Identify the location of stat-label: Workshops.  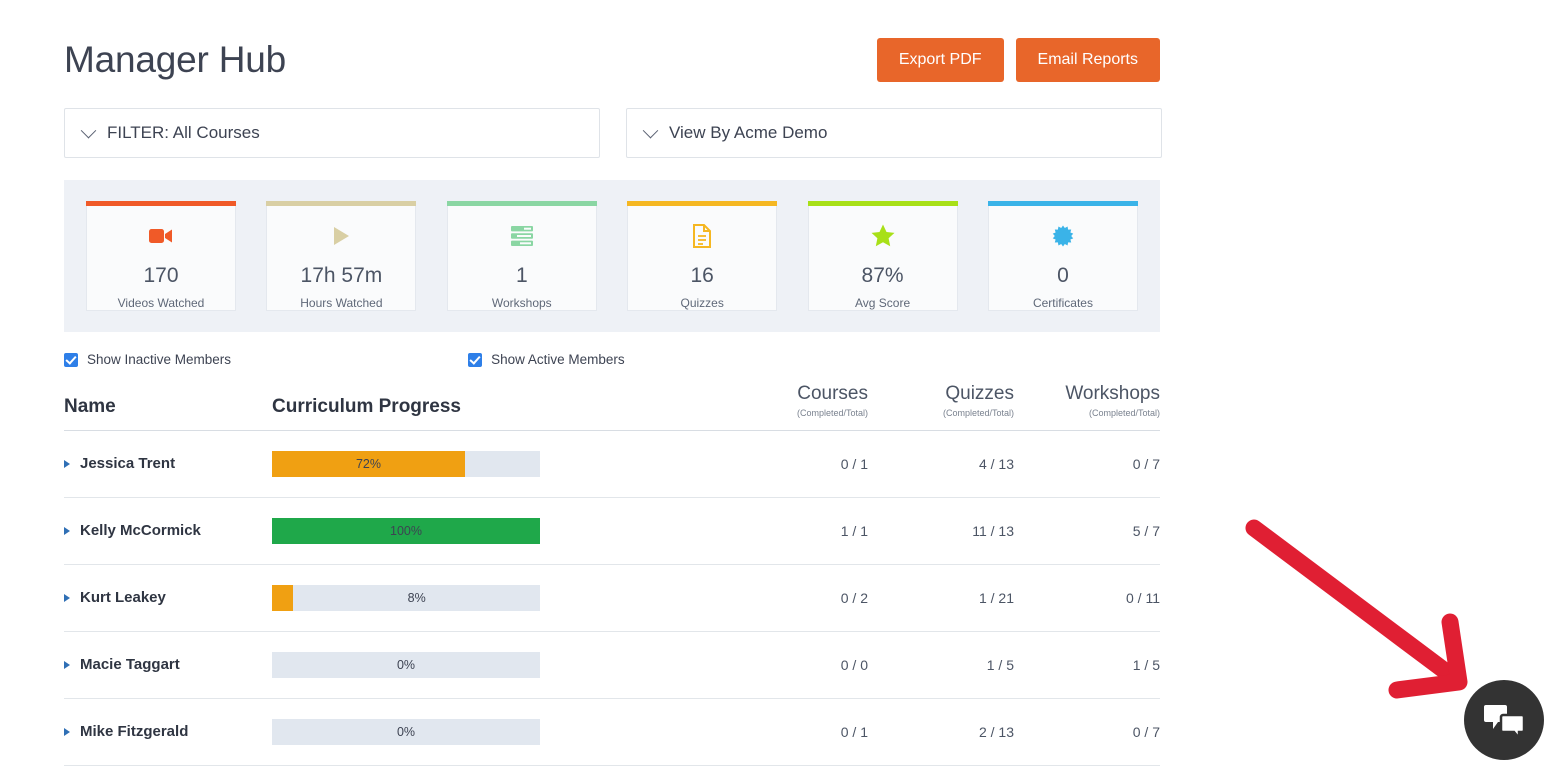
(521, 303).